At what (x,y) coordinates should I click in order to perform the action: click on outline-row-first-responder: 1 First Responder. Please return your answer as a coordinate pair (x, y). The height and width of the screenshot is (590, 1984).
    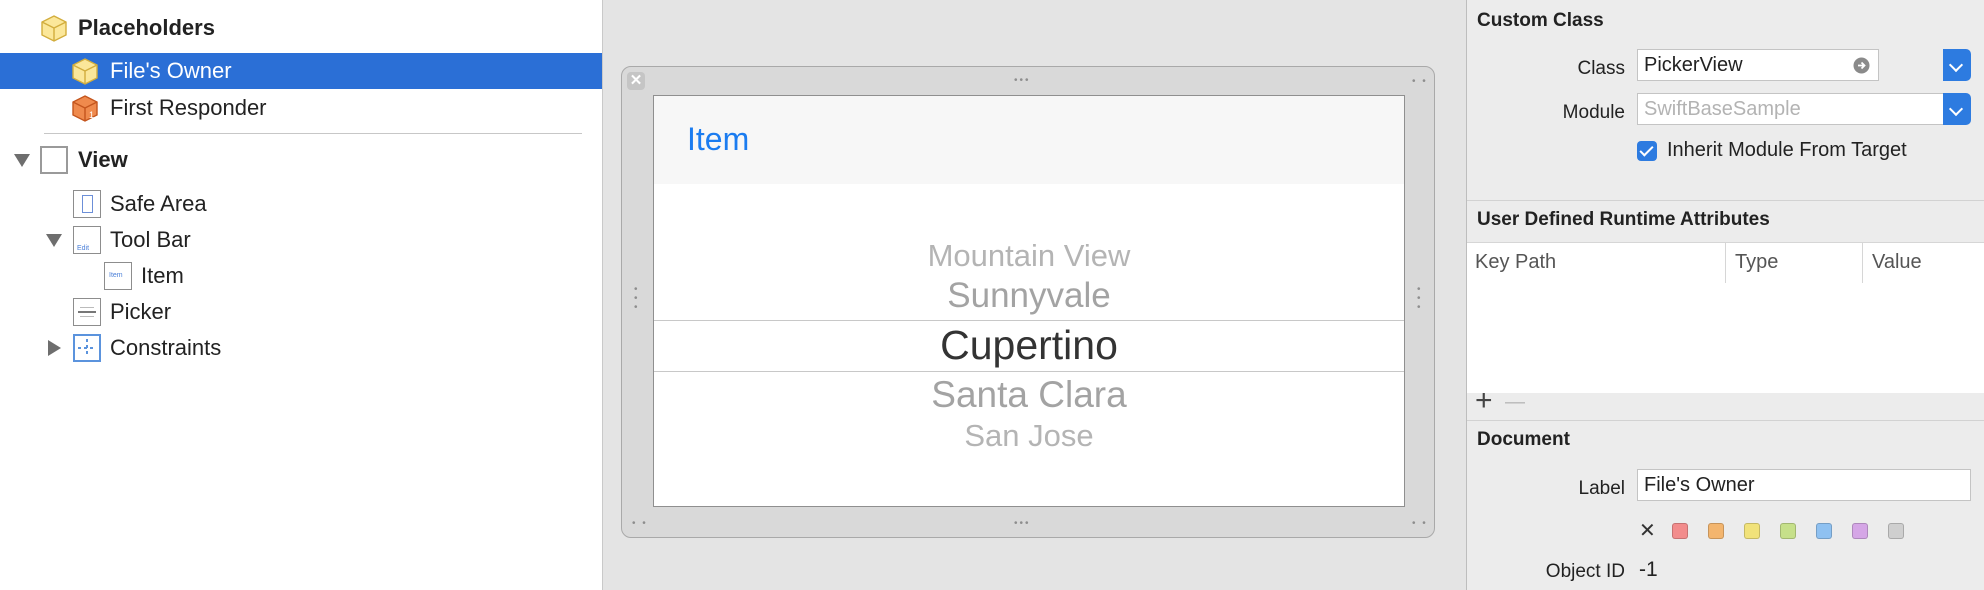
    Looking at the image, I should click on (301, 108).